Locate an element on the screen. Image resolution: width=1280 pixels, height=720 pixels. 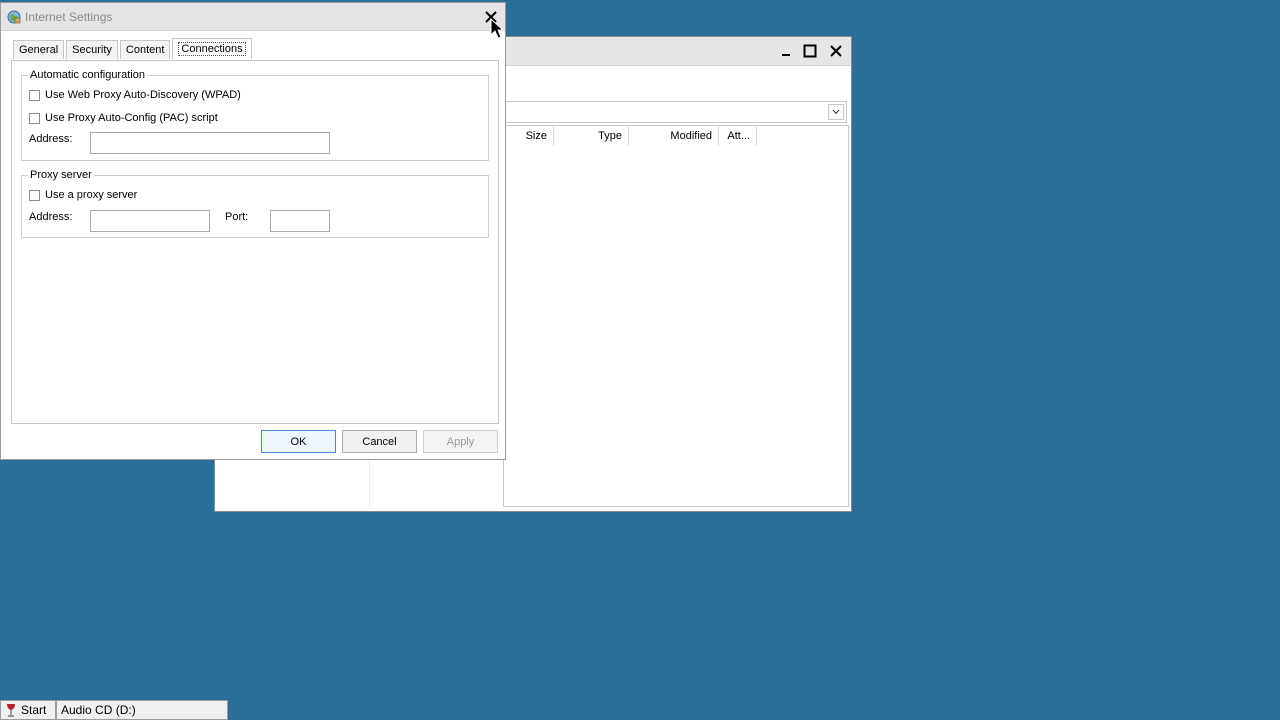
use-proxy-option: Use a proxy server is located at coordinates (83, 195).